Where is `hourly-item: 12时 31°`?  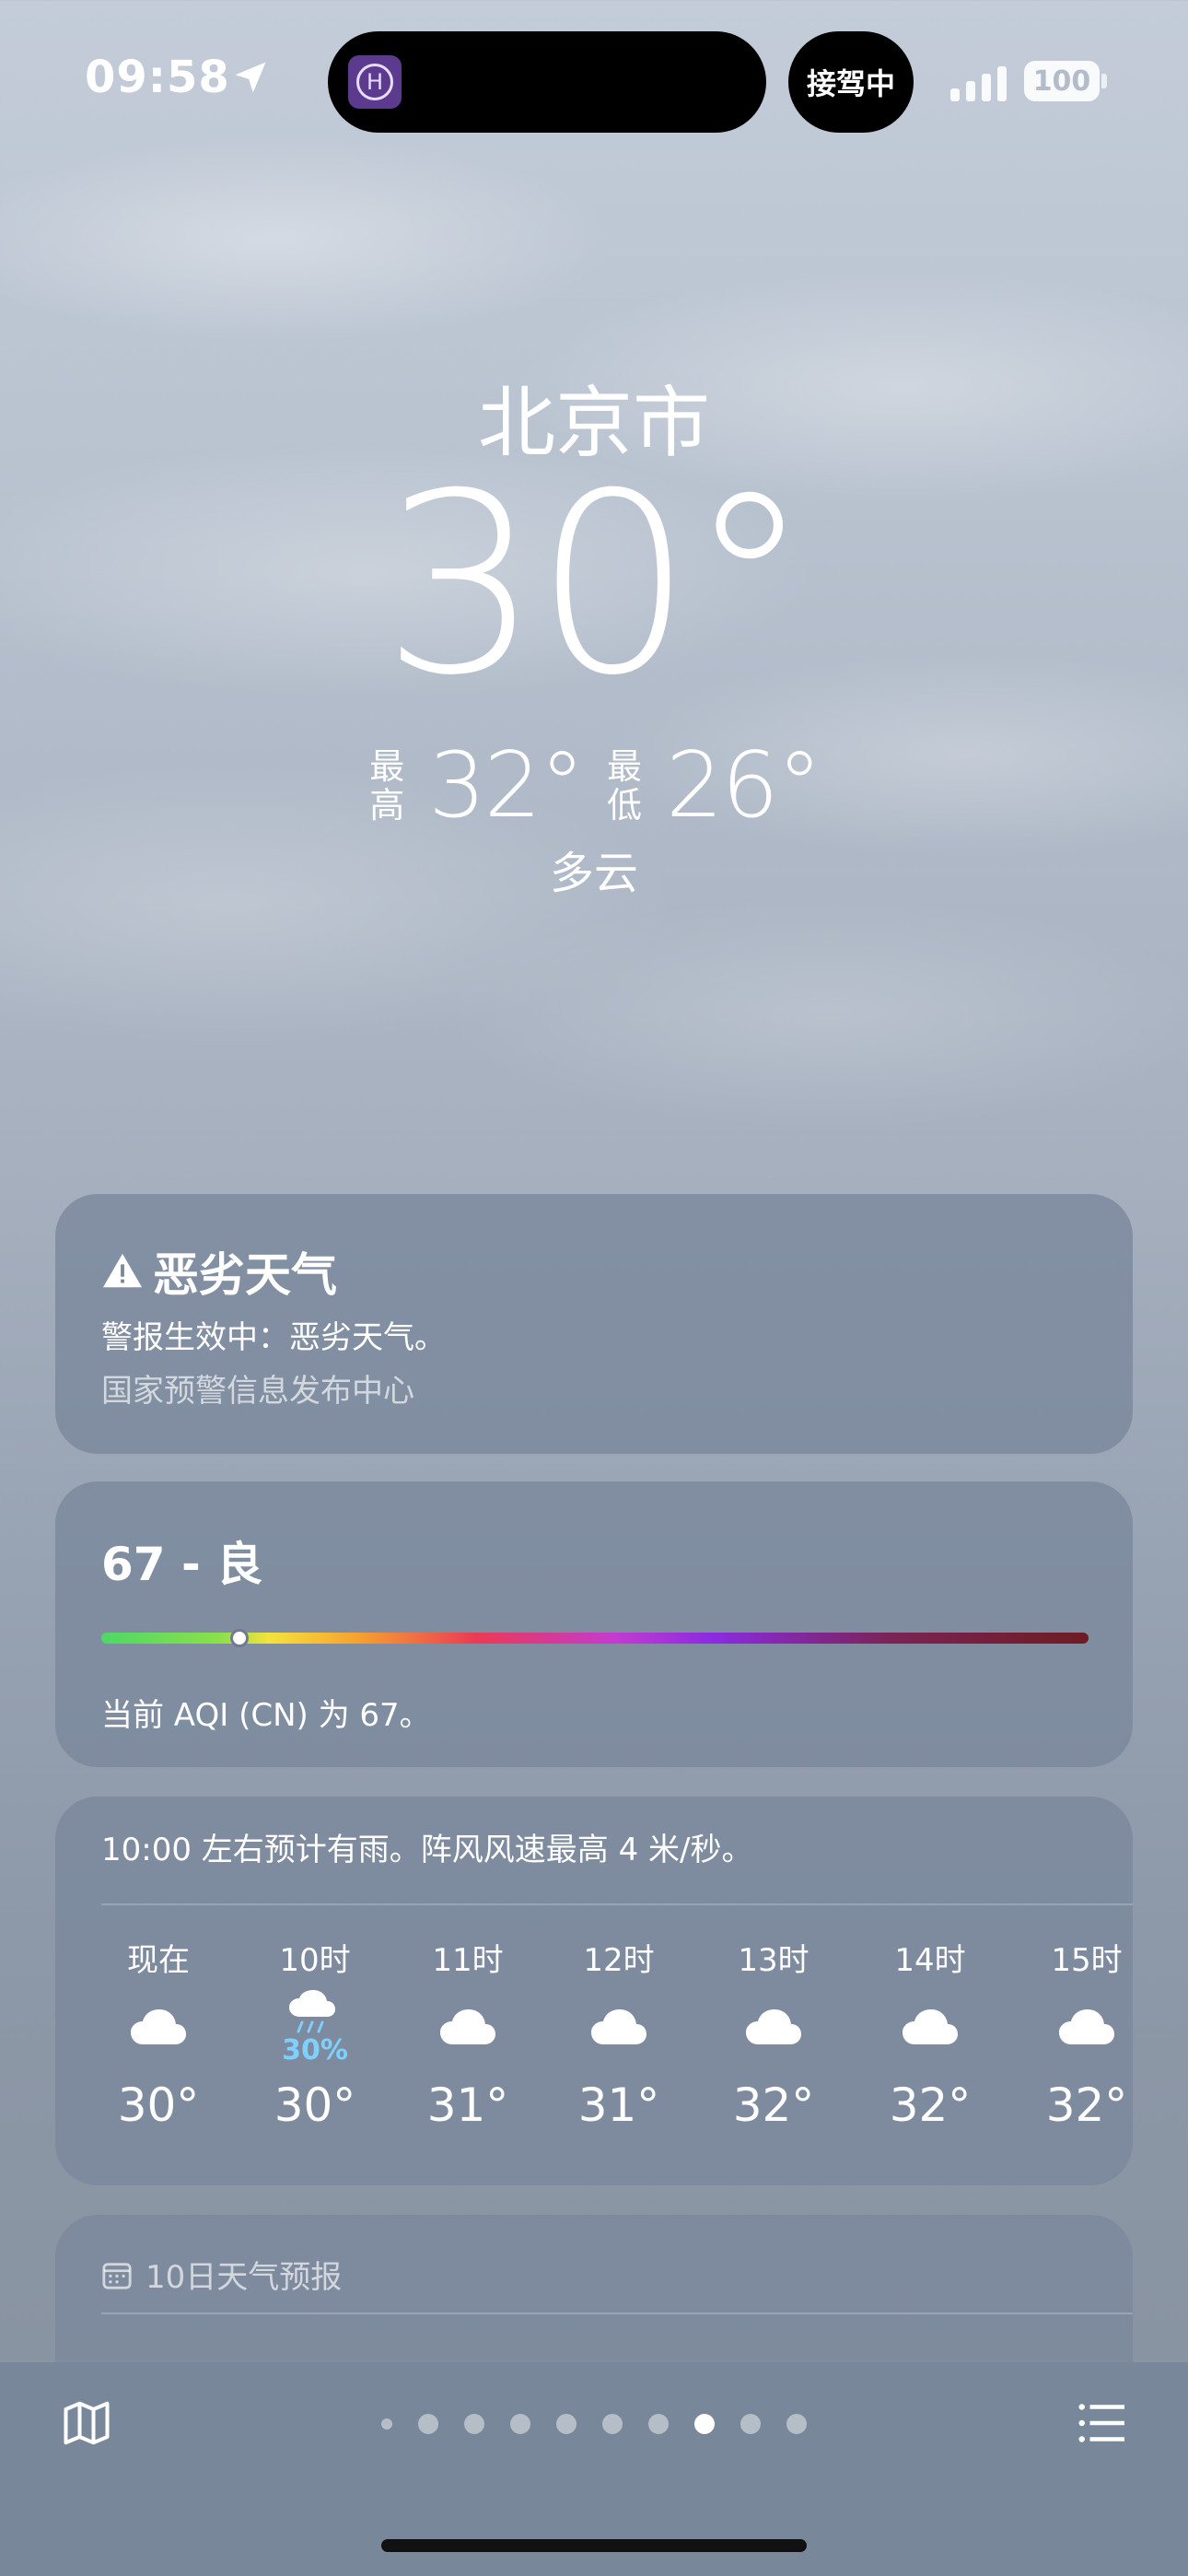
hourly-item: 12时 31° is located at coordinates (618, 2033).